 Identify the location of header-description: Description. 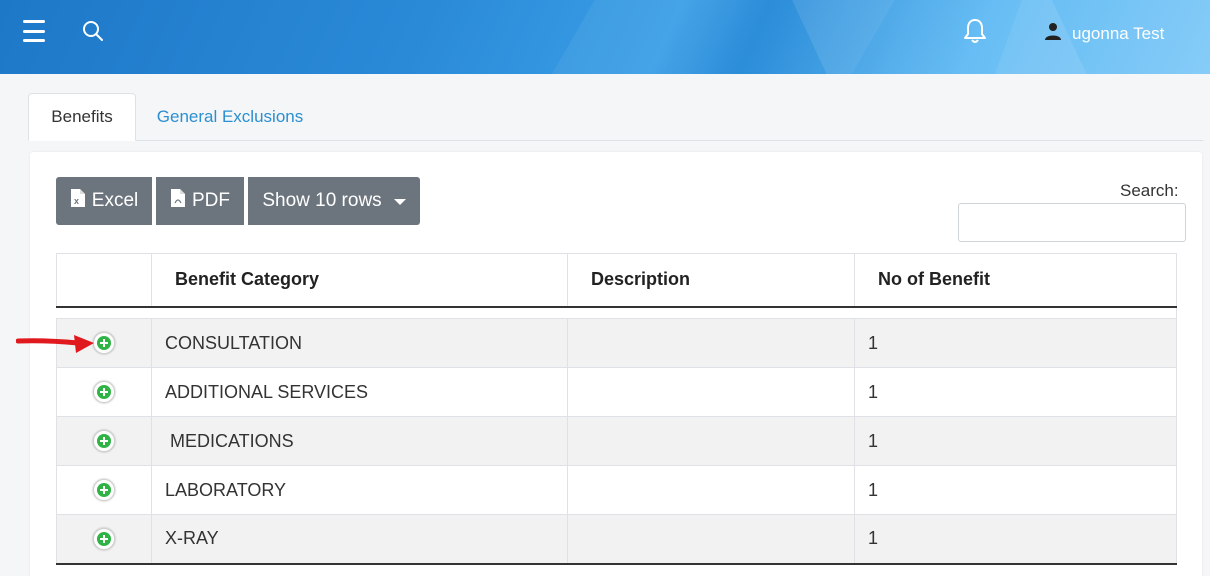
(711, 280).